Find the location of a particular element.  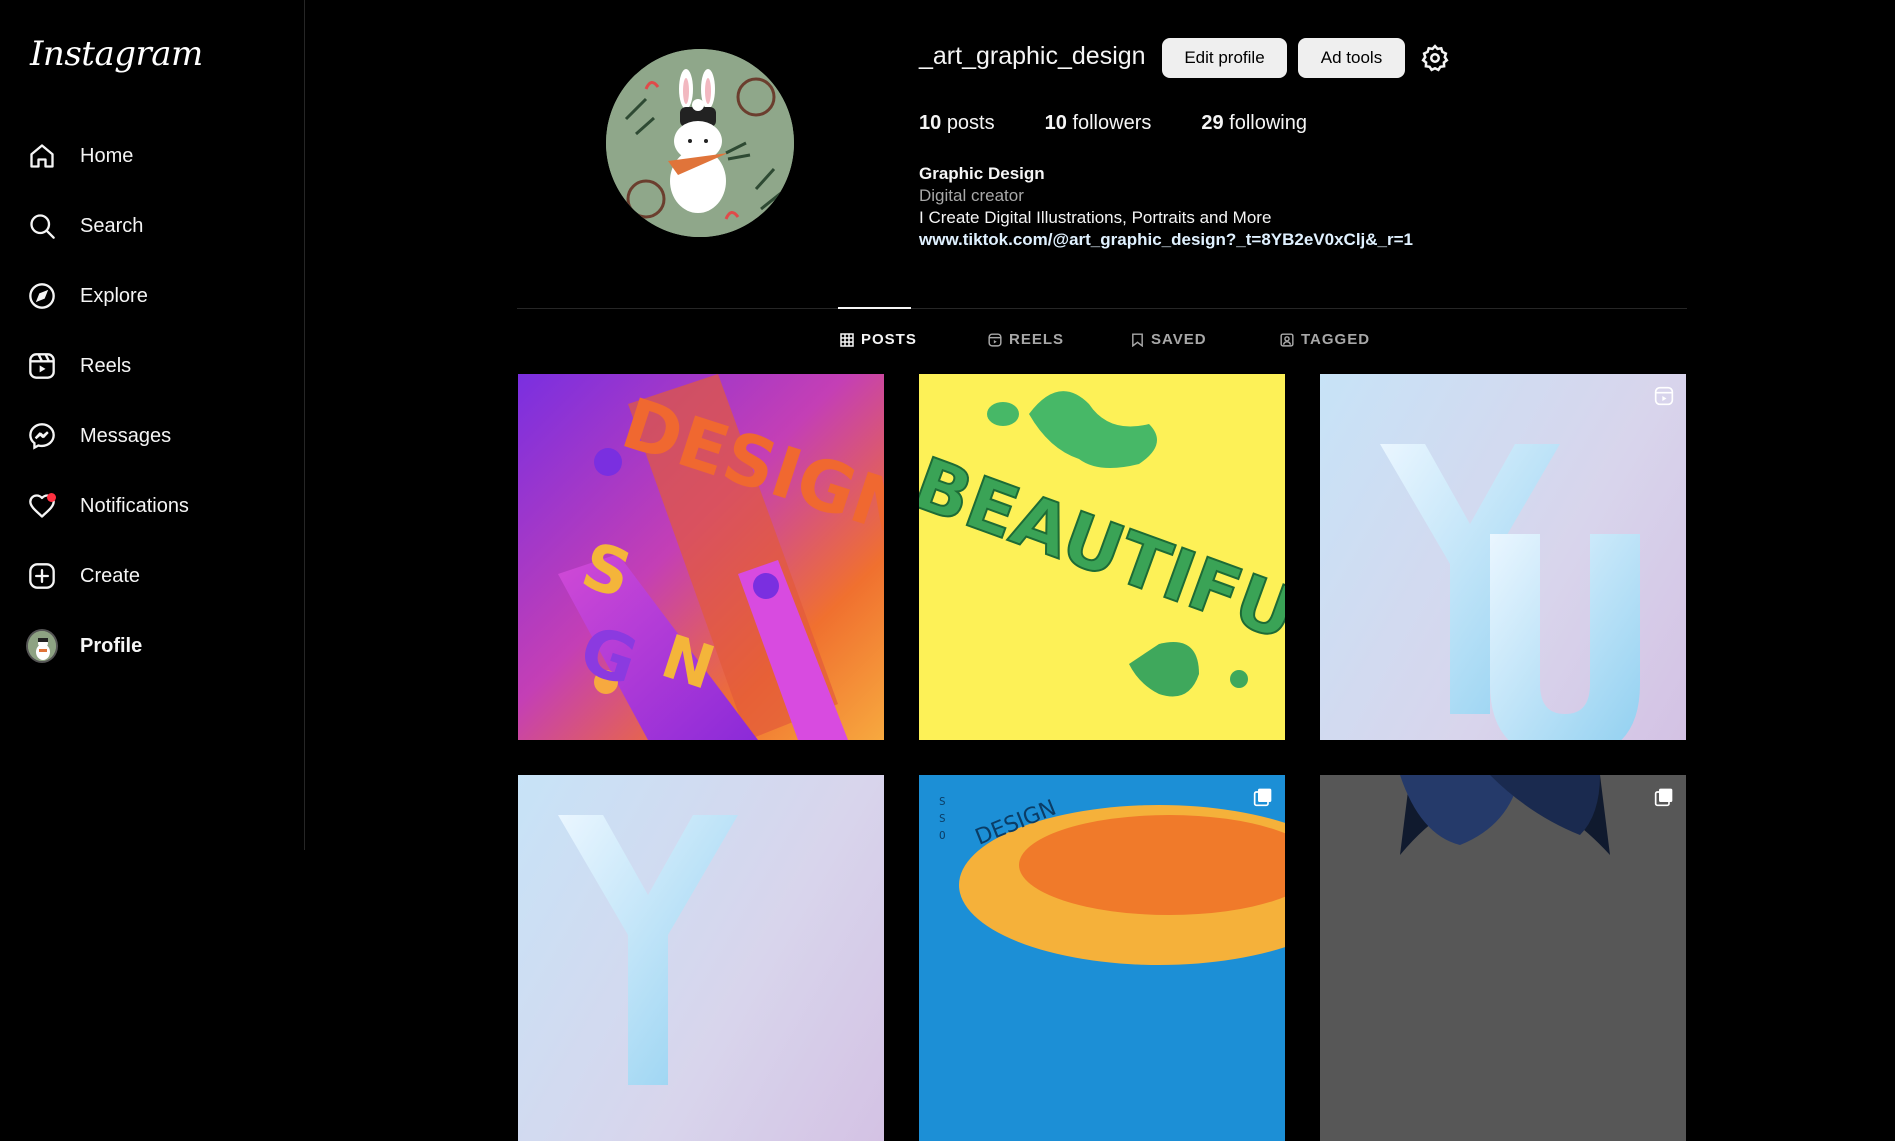

settings-gear-icon is located at coordinates (1435, 58).